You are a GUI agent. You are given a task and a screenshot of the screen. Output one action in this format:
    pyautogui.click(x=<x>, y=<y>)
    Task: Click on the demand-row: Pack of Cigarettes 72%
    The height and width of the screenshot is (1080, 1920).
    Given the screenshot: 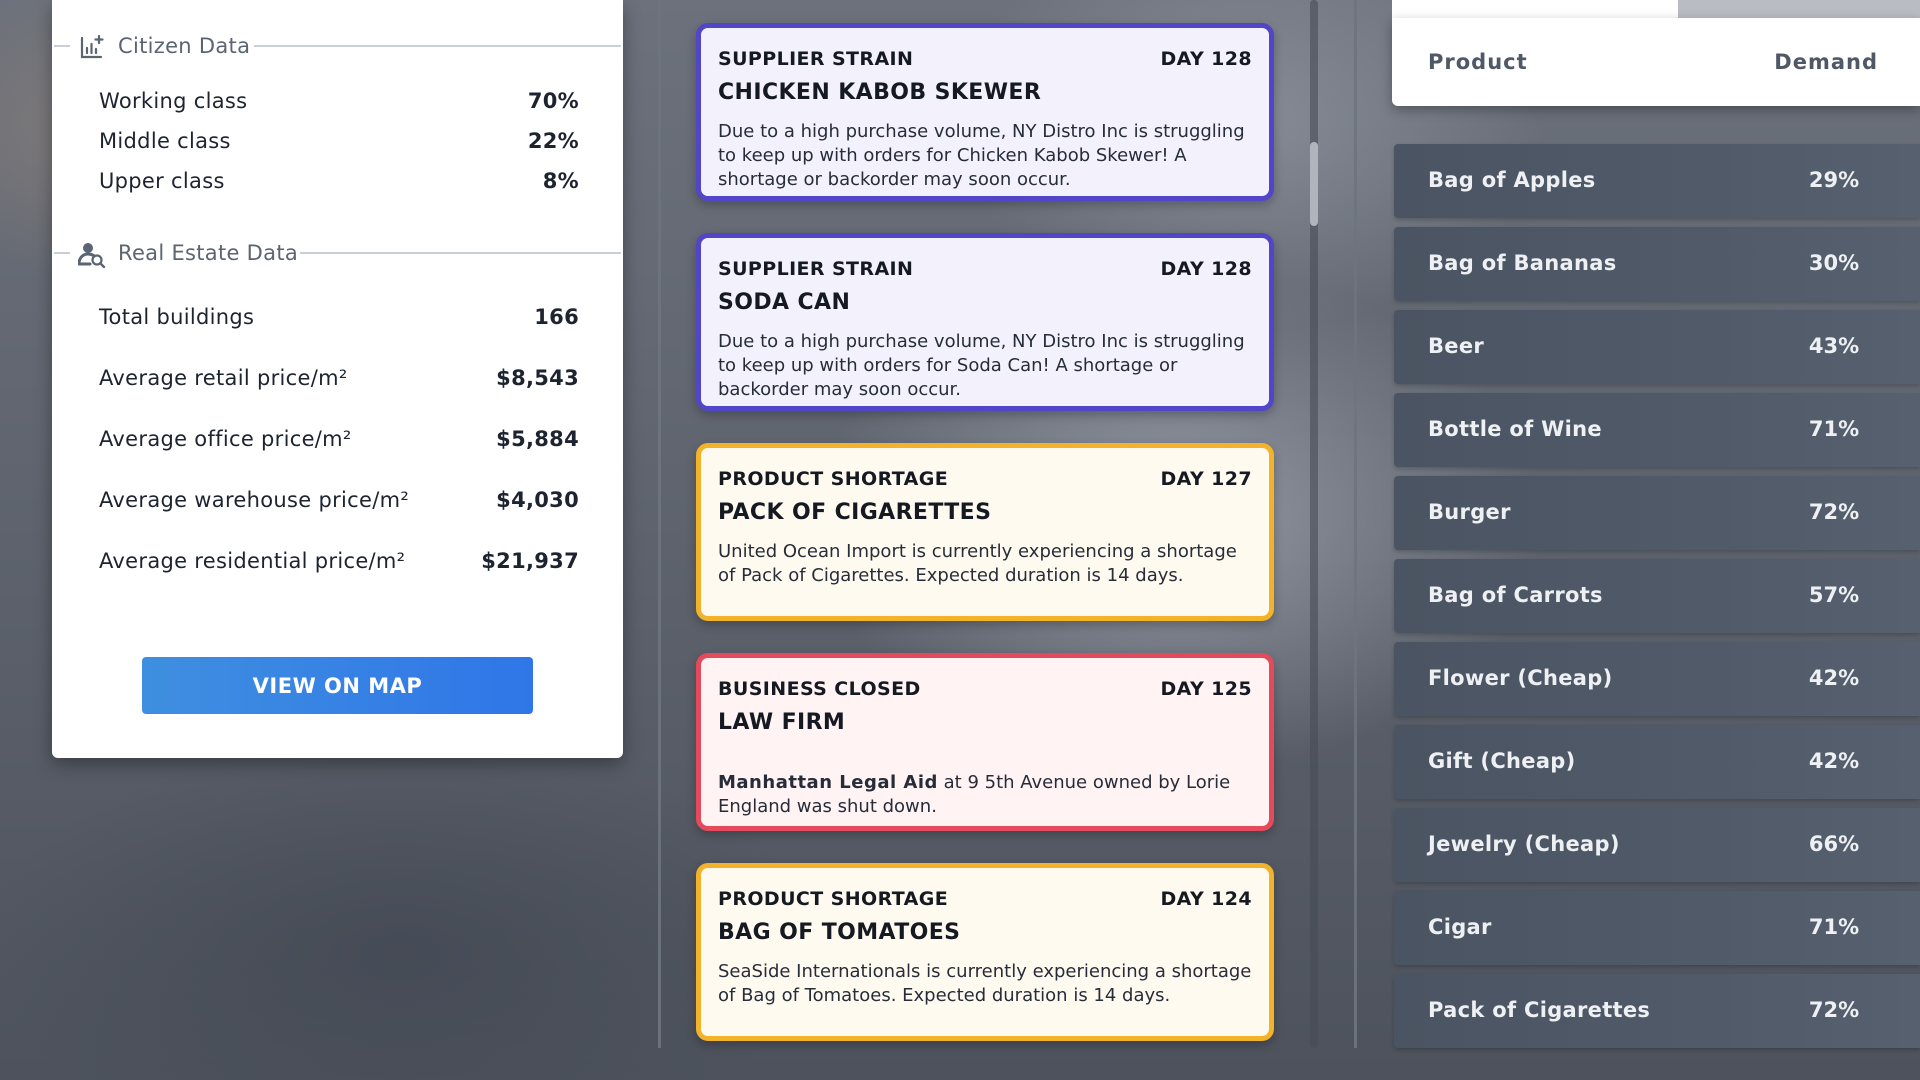 What is the action you would take?
    pyautogui.click(x=1657, y=1011)
    